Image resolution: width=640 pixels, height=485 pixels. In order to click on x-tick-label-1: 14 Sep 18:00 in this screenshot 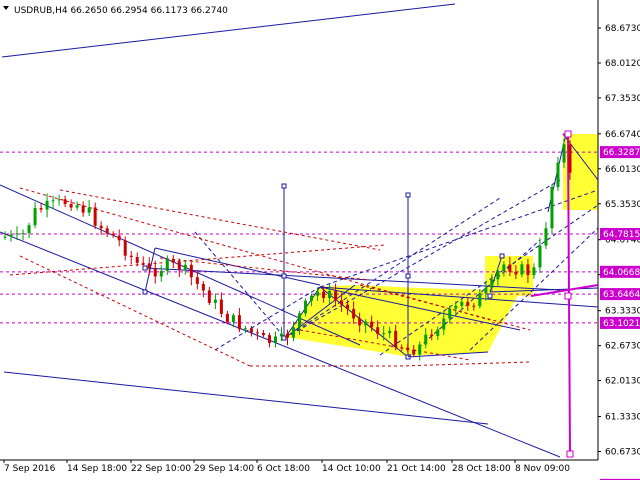, I will do `click(97, 469)`.